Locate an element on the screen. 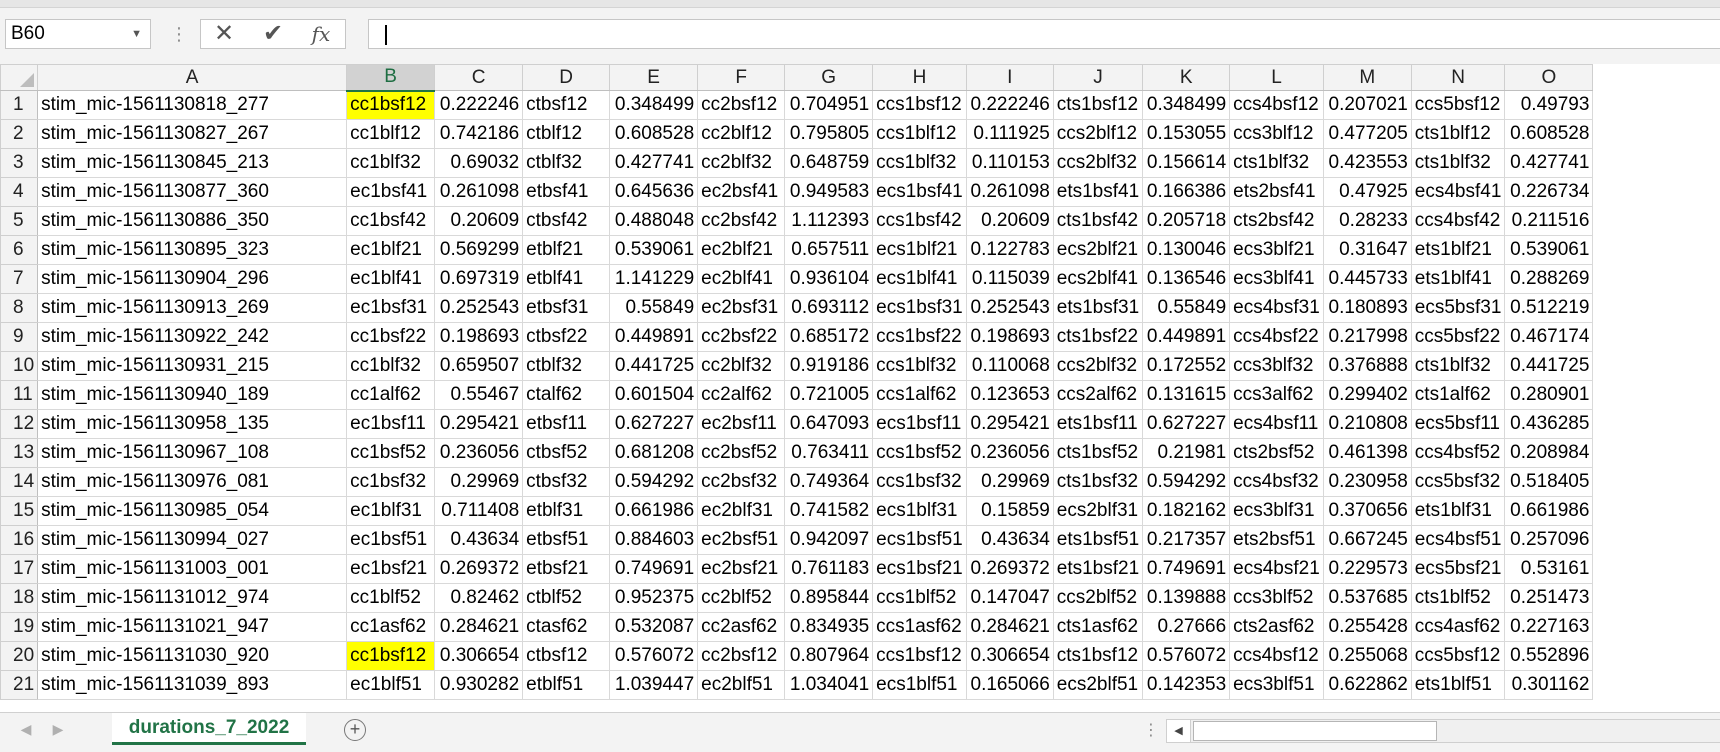 The image size is (1720, 752). cell-b: ec1bsf41 is located at coordinates (391, 192).